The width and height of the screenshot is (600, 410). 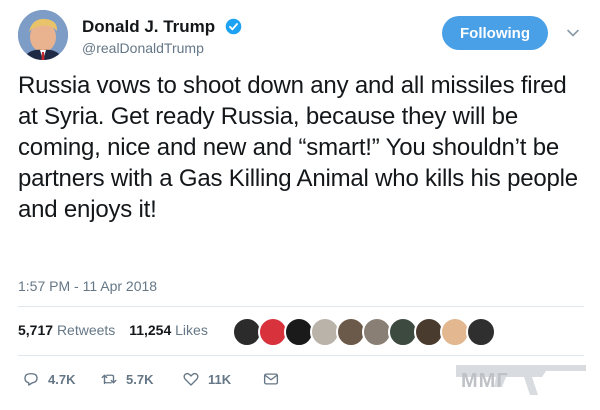 I want to click on likes-count: 11,254, so click(x=150, y=330).